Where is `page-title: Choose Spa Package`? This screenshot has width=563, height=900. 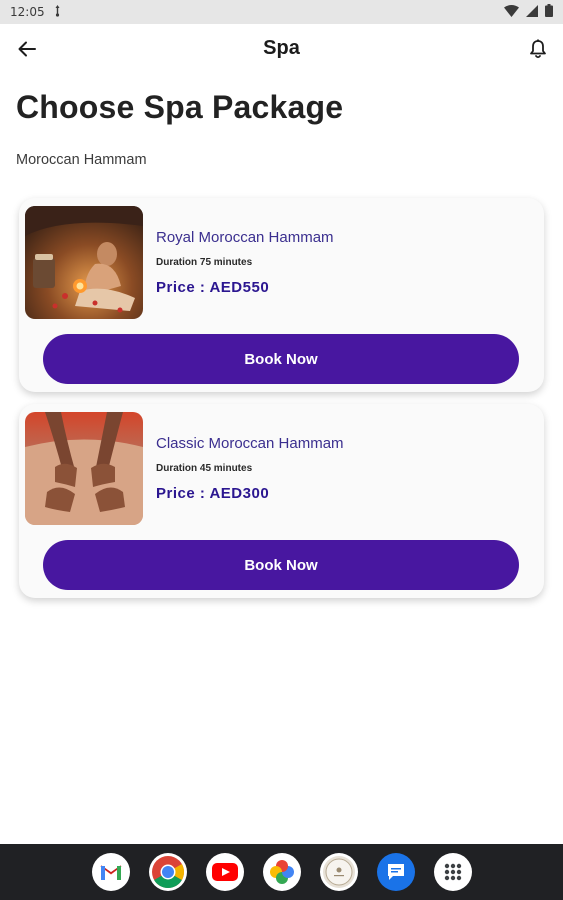 page-title: Choose Spa Package is located at coordinates (180, 107).